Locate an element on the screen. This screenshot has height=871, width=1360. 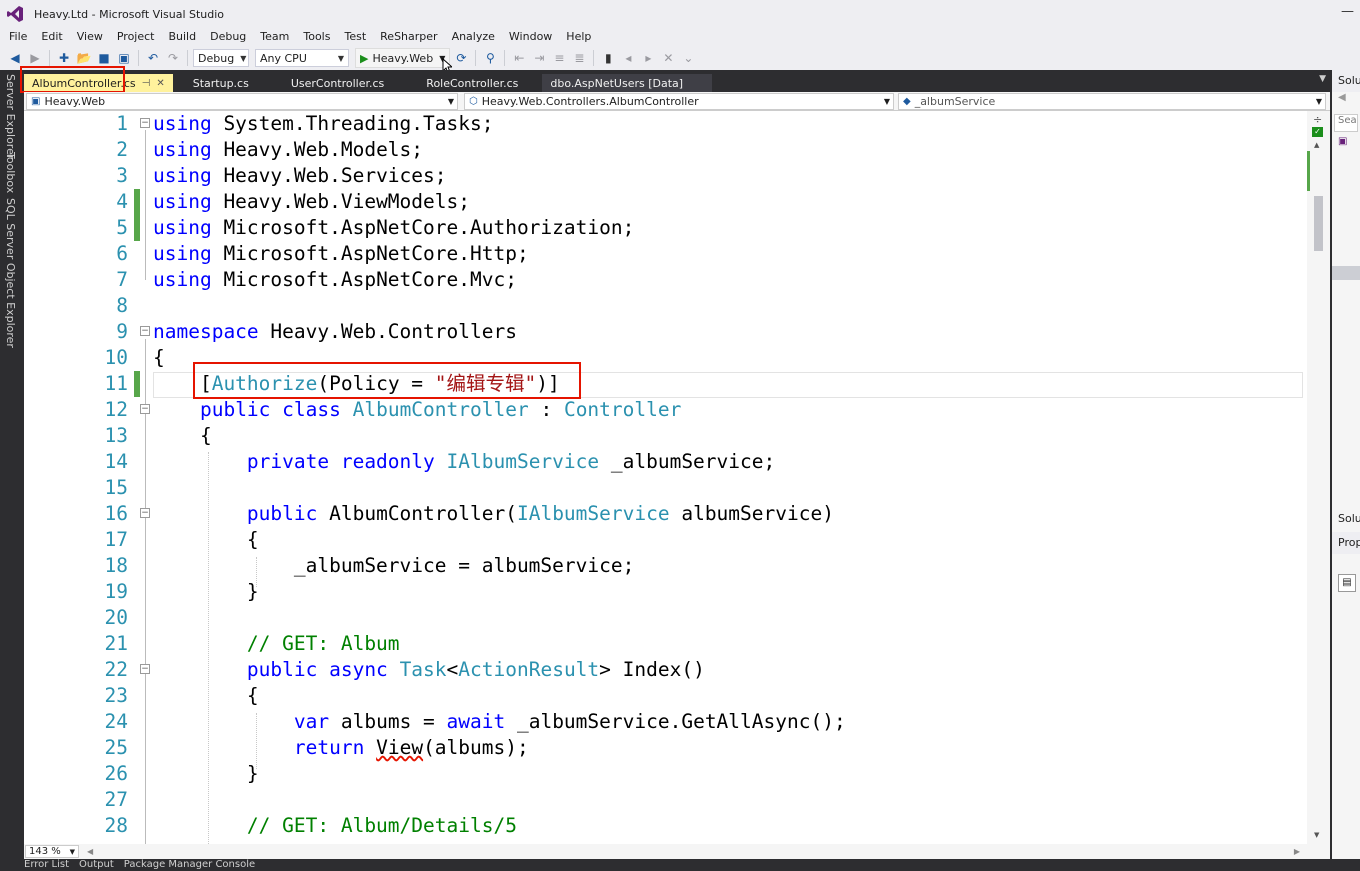
toolbar-overflow-icon: ⌄ is located at coordinates (688, 58).